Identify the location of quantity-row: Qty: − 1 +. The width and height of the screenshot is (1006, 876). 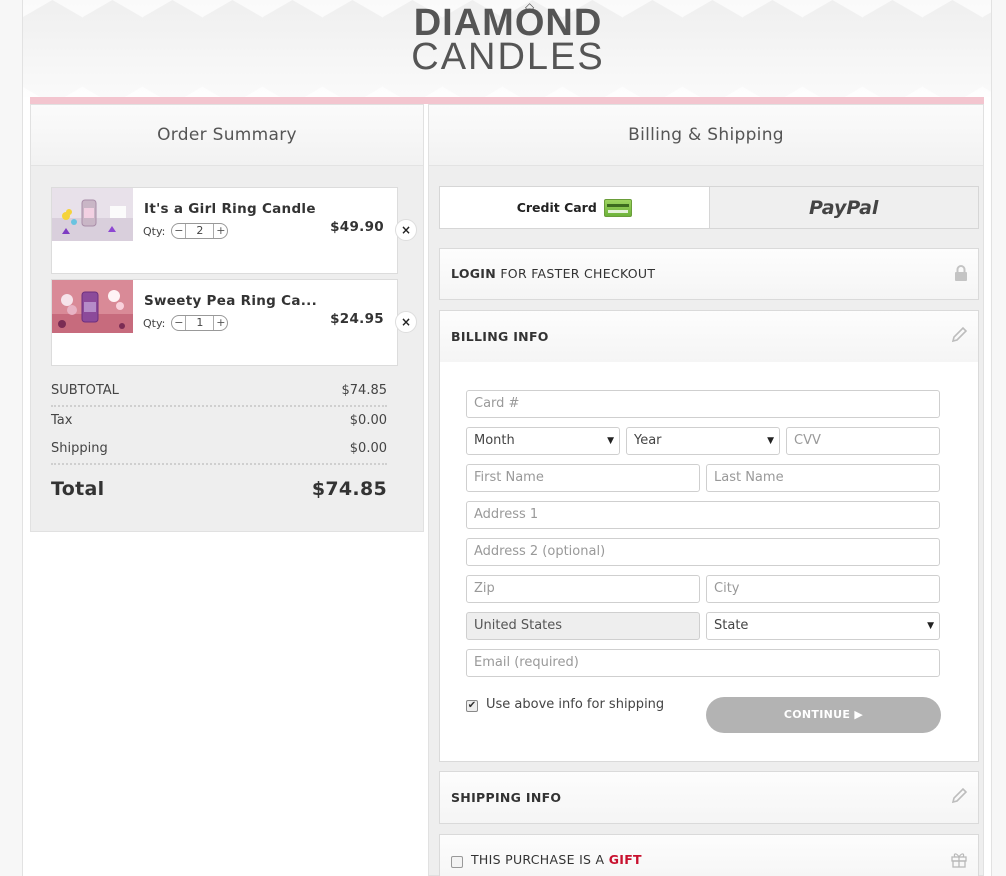
(186, 323).